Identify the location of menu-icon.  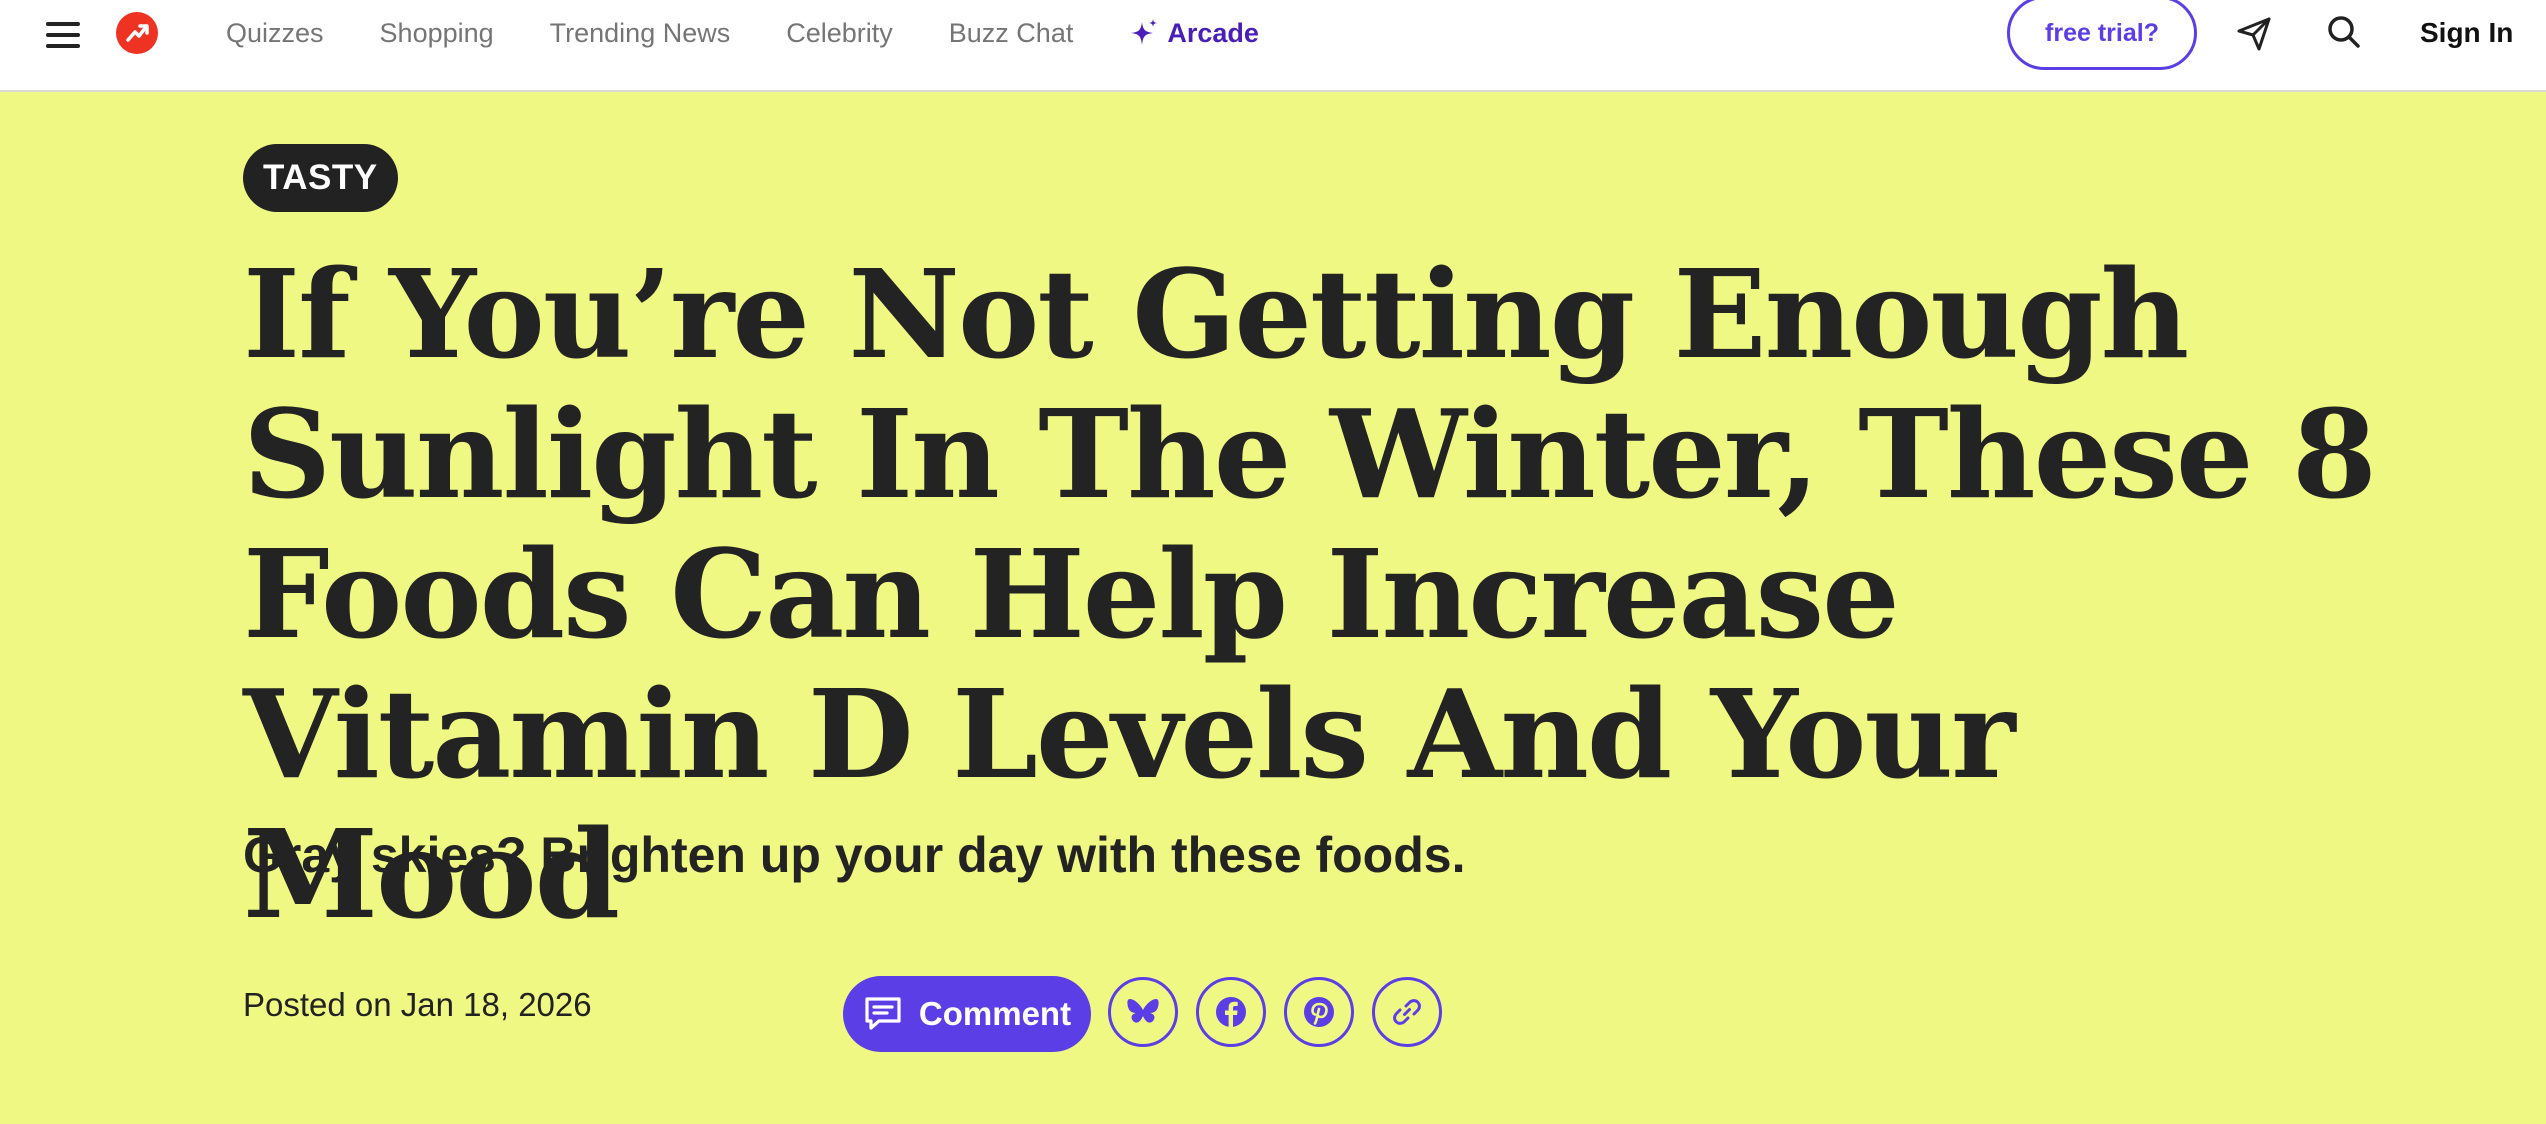
(63, 35).